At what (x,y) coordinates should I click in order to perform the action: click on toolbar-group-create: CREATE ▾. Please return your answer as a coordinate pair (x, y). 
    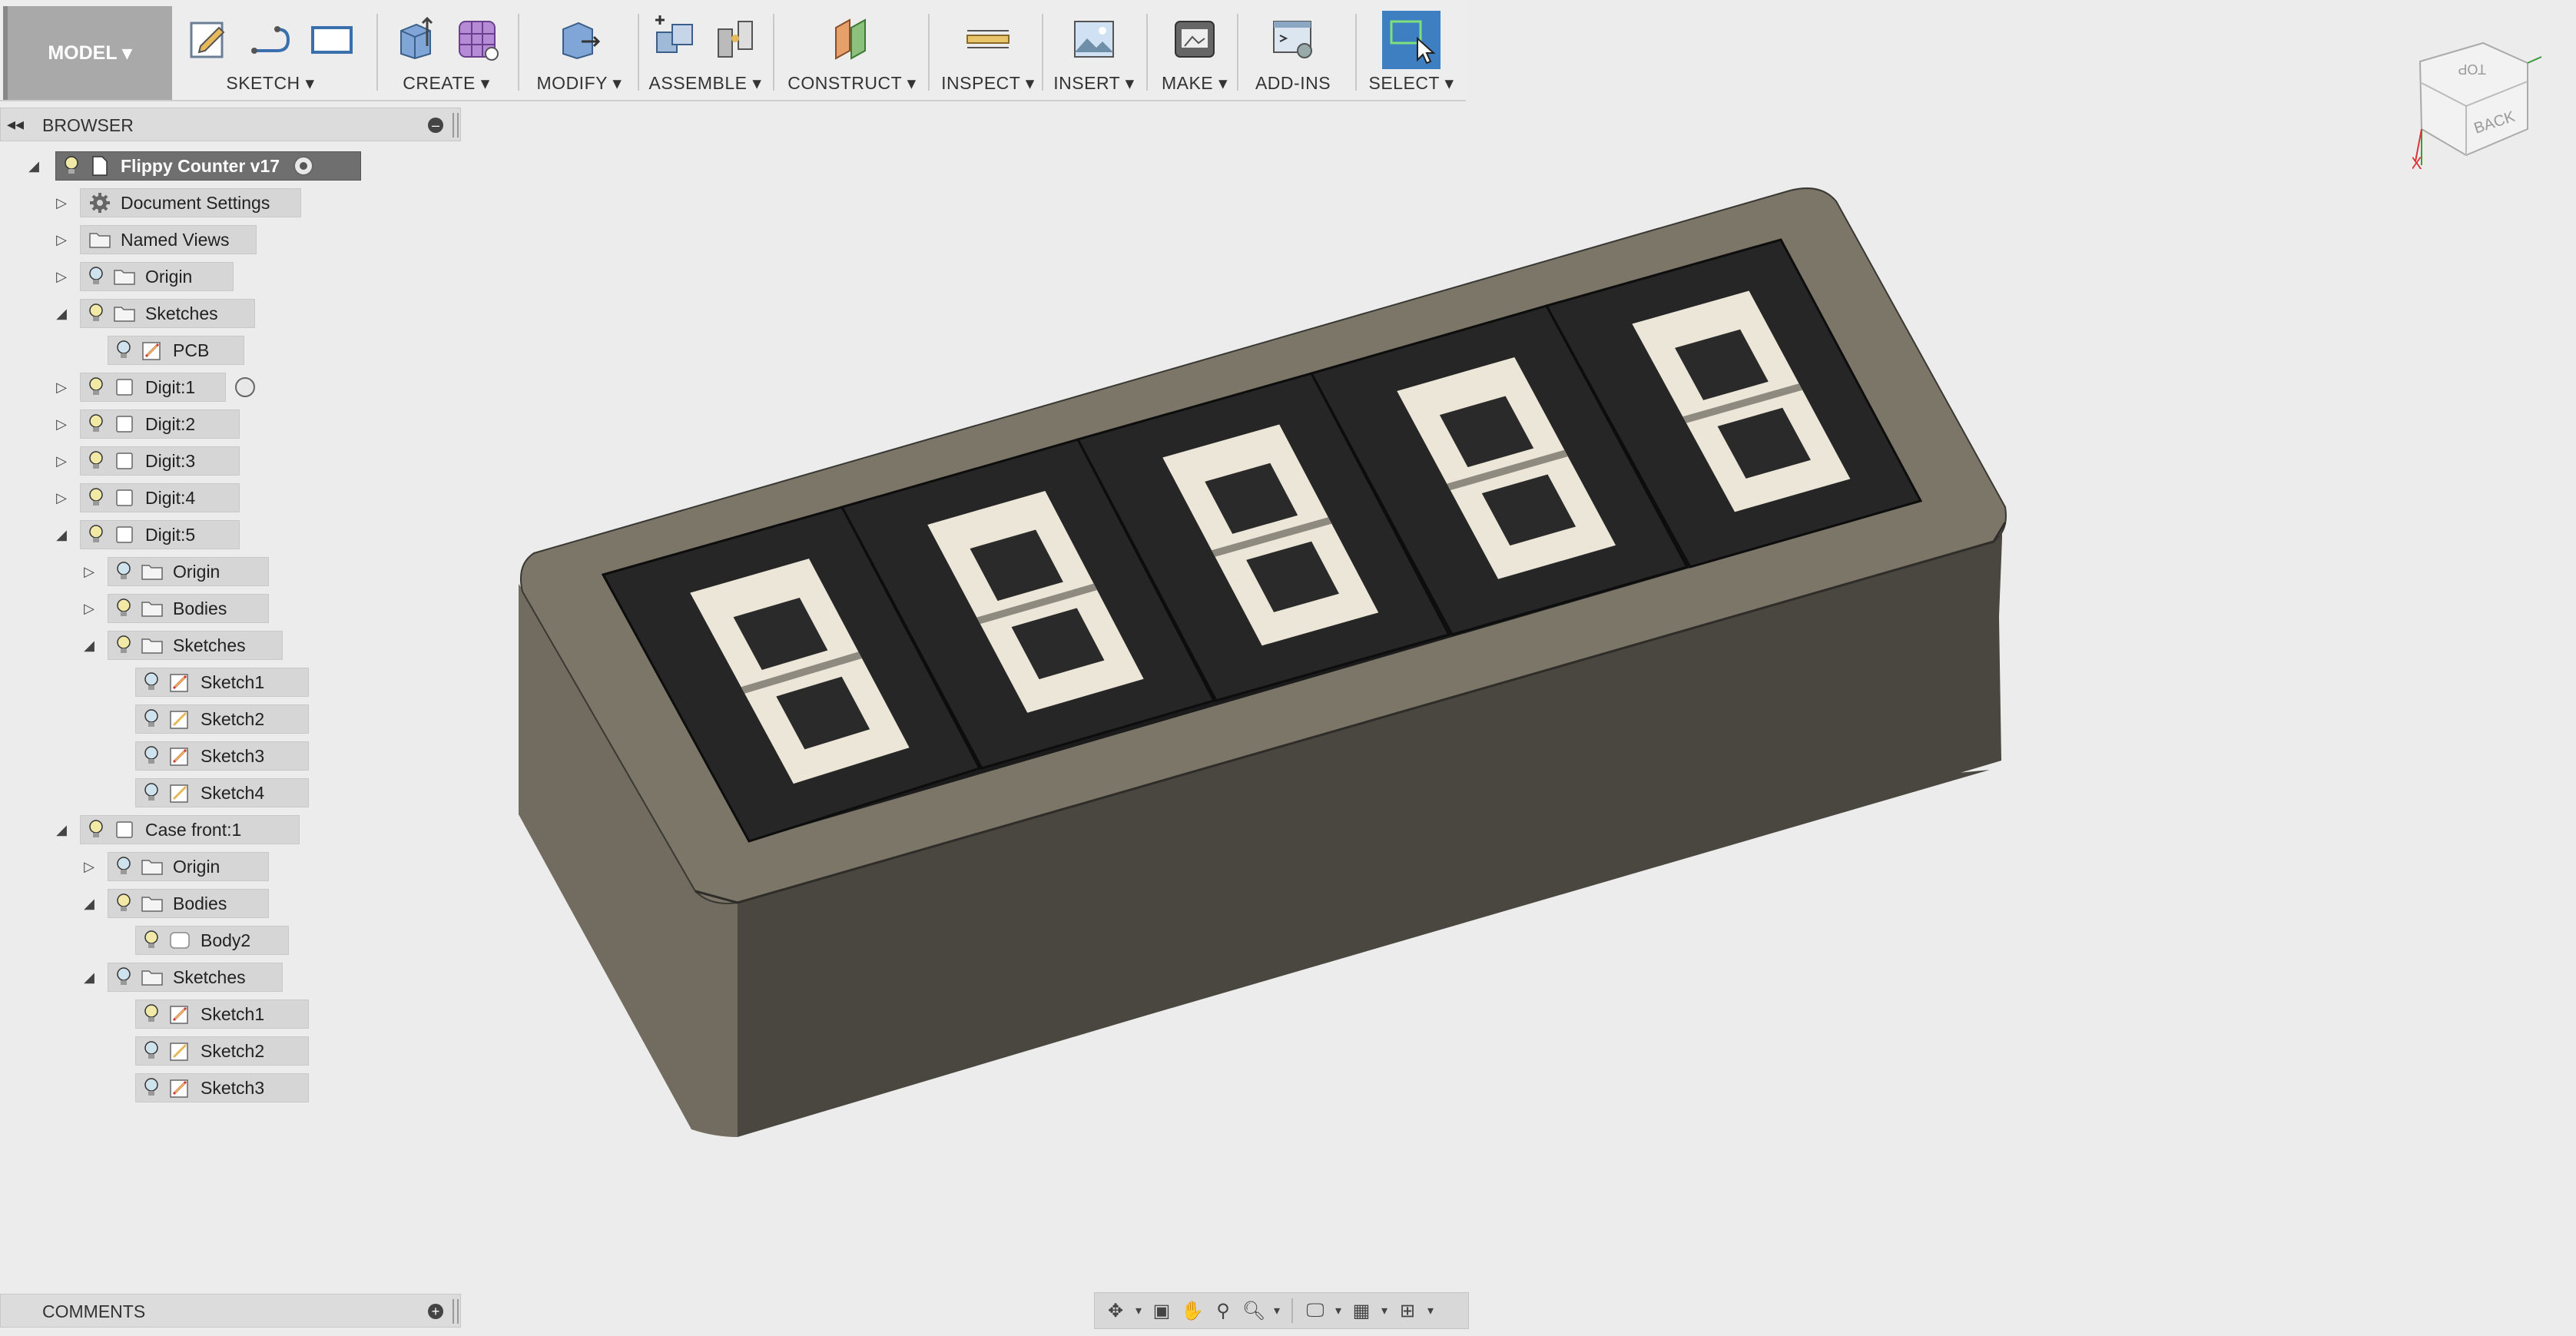
    Looking at the image, I should click on (446, 53).